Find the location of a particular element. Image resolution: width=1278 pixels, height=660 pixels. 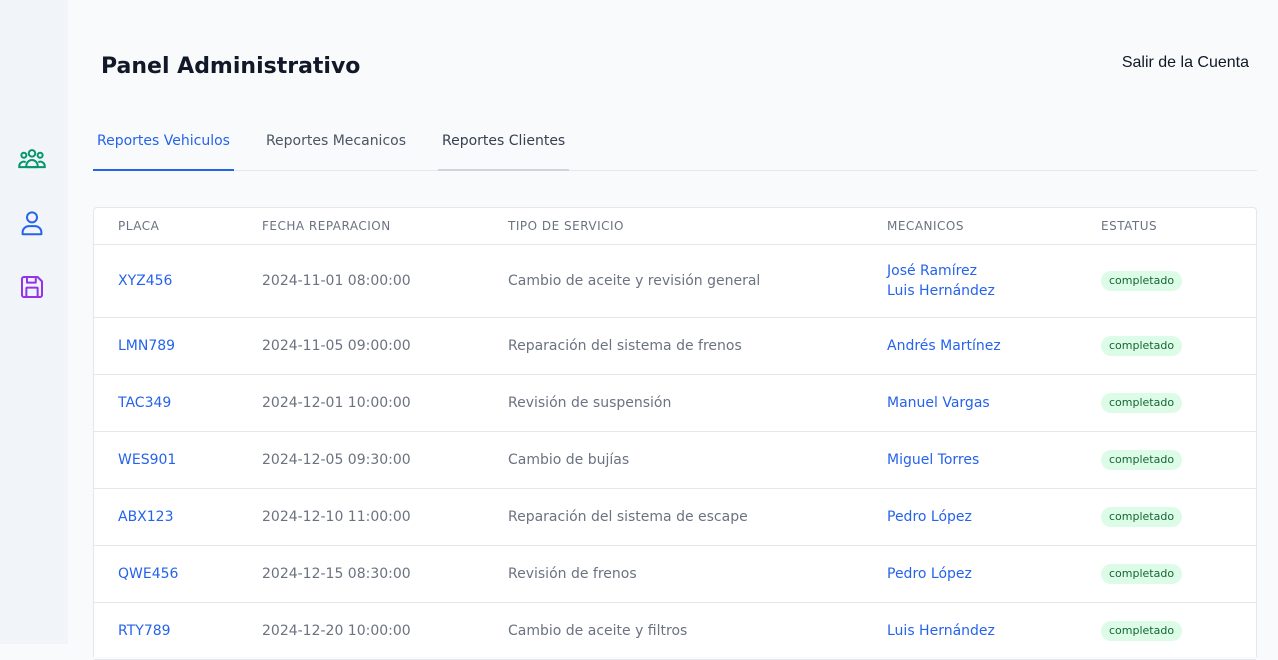

column-header-tipo: TIPO DE SERVICIO is located at coordinates (673, 226).